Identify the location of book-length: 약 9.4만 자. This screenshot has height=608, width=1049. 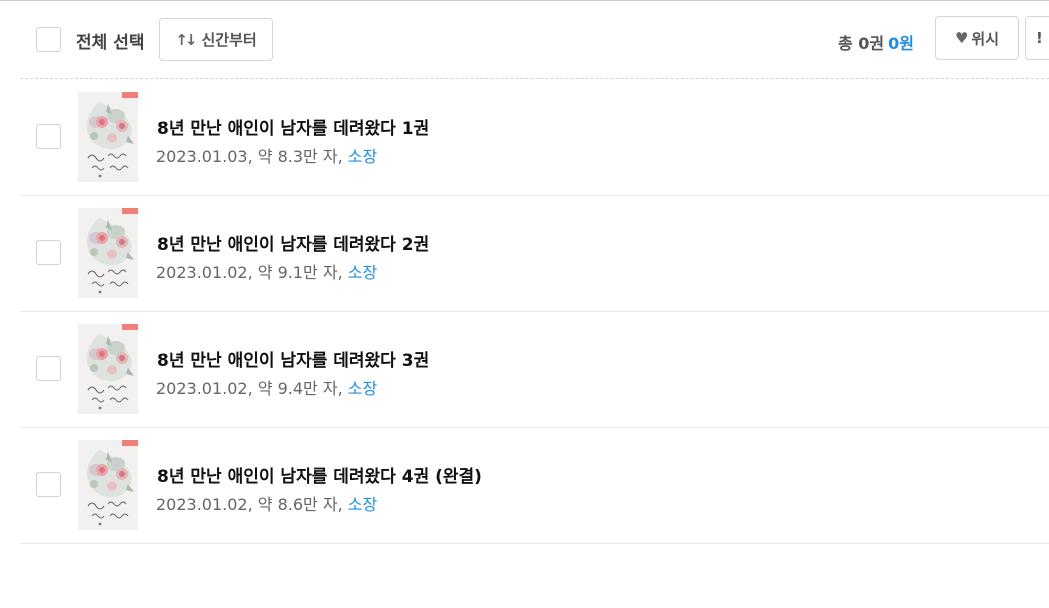
(297, 388).